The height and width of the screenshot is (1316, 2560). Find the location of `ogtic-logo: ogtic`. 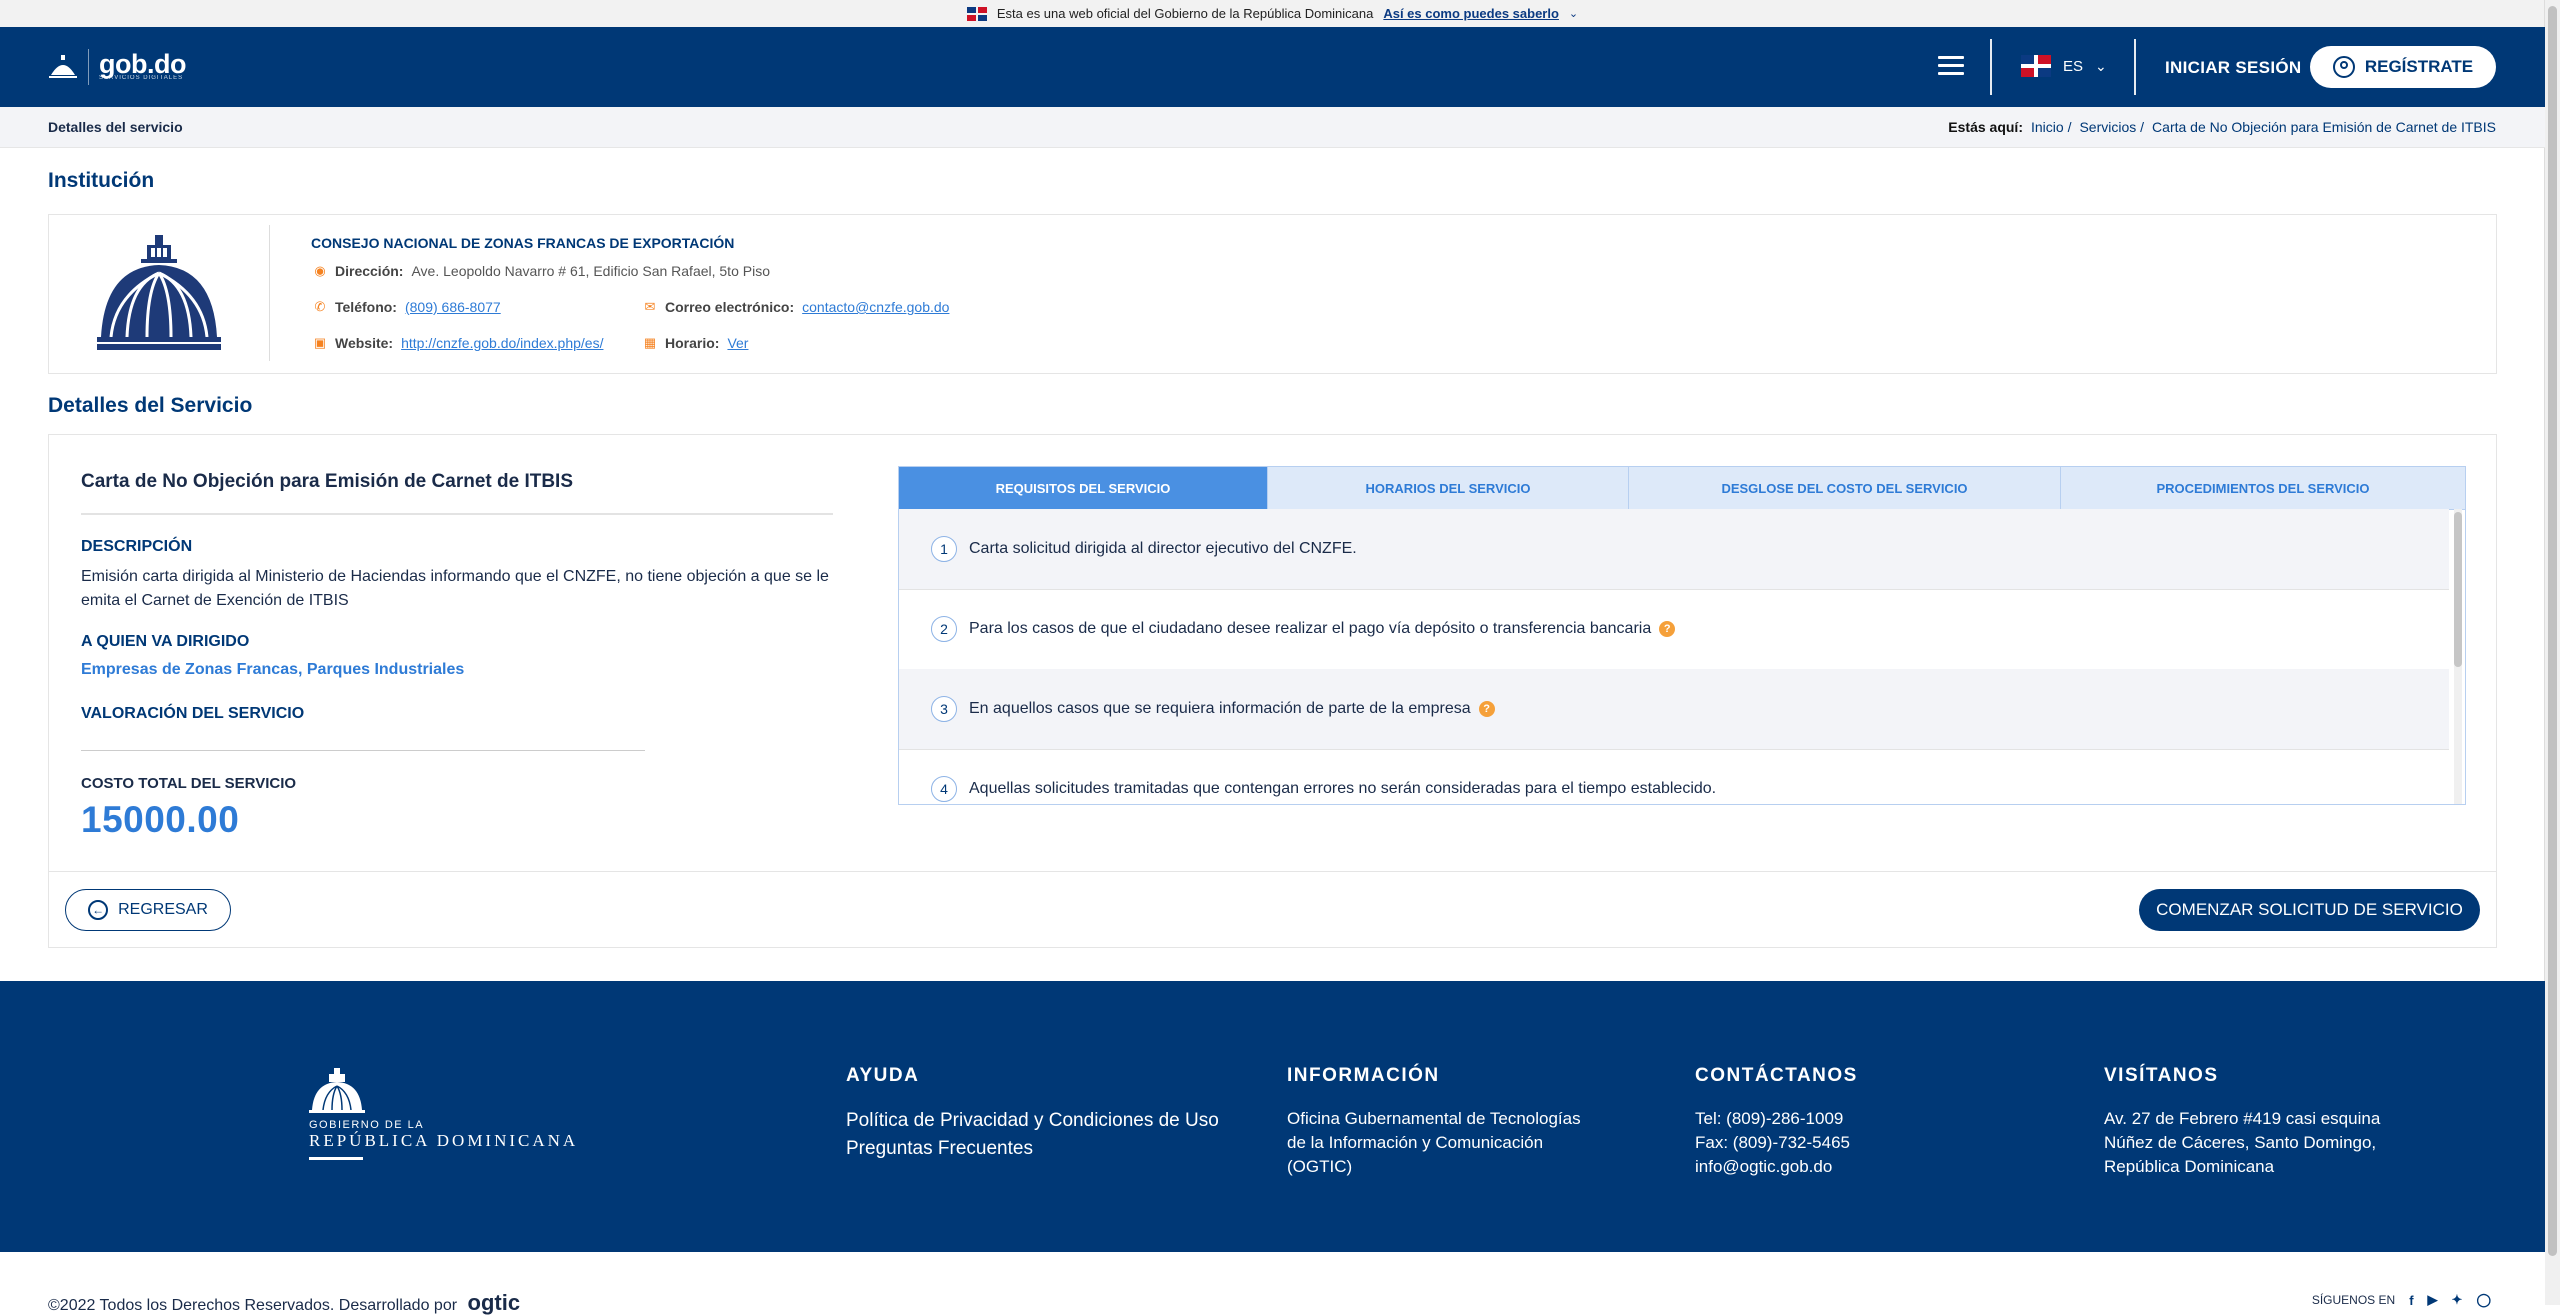

ogtic-logo: ogtic is located at coordinates (494, 1302).